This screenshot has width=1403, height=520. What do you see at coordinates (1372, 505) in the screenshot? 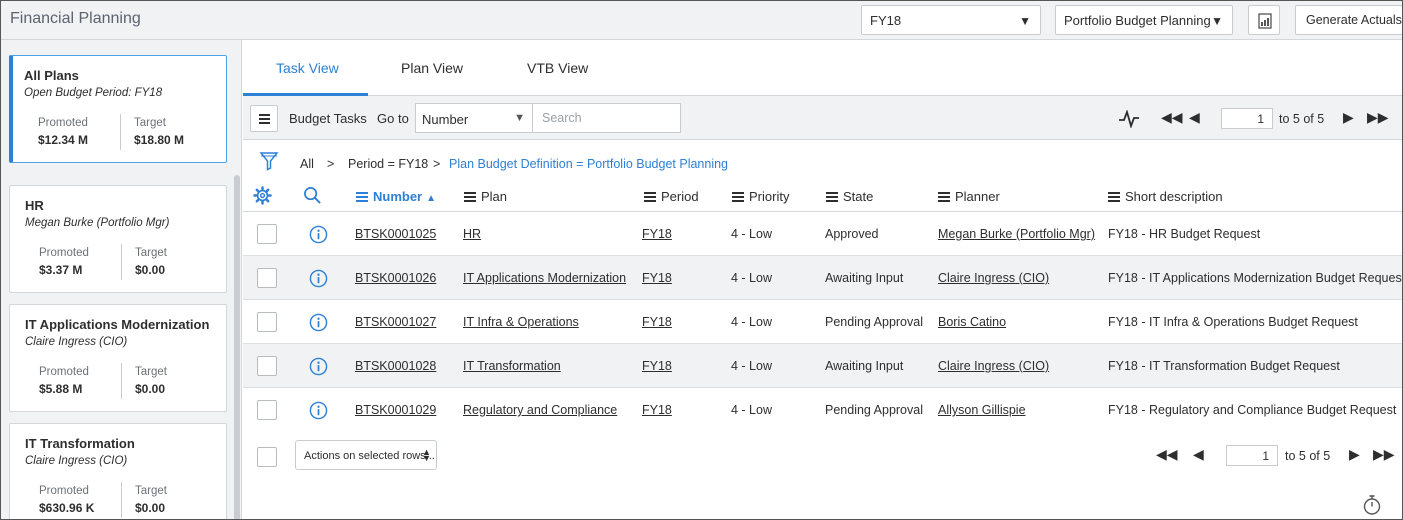
I see `stopwatch-icon` at bounding box center [1372, 505].